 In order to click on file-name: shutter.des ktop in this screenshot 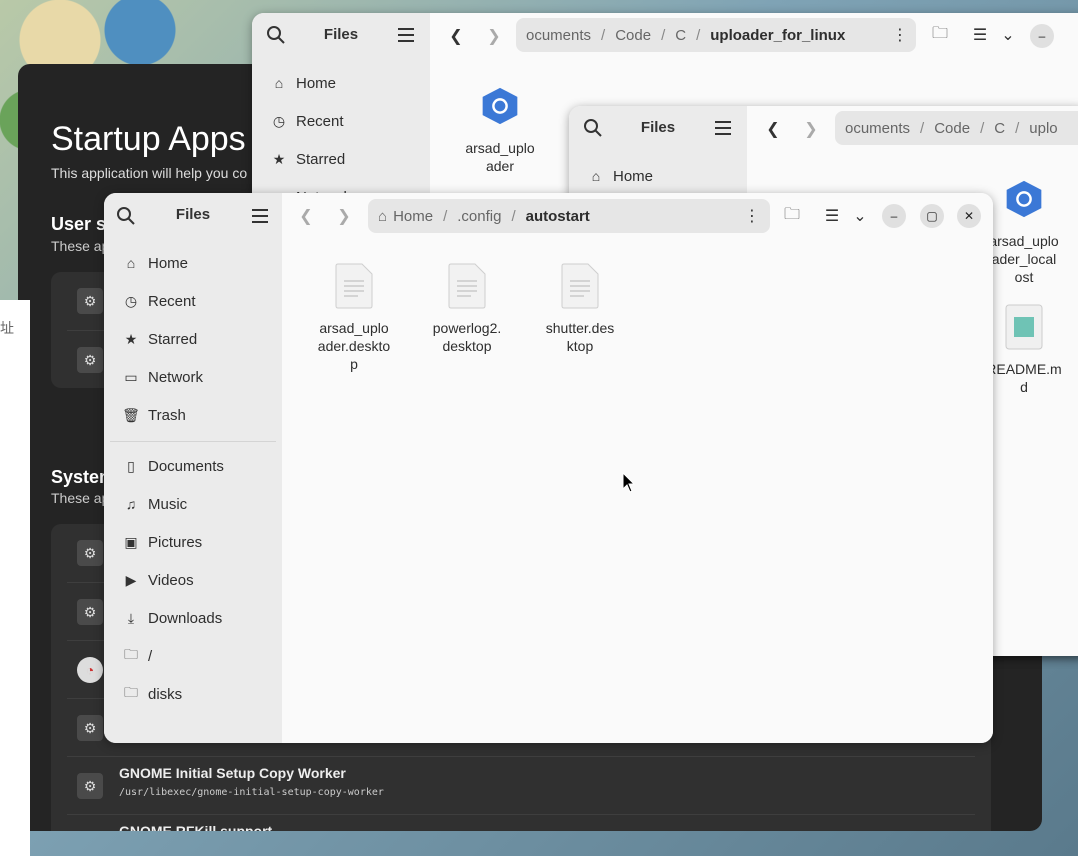, I will do `click(580, 337)`.